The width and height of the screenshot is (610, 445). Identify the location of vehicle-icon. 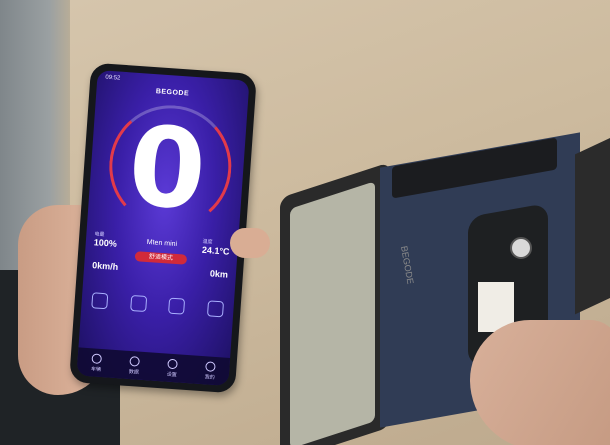
(97, 358).